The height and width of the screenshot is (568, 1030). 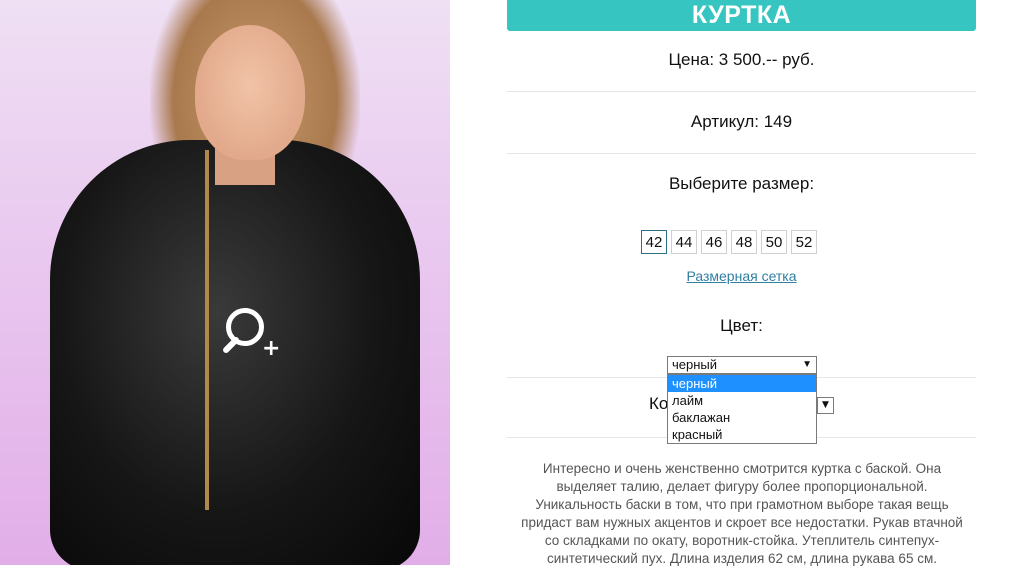 I want to click on photo-face, so click(x=250, y=92).